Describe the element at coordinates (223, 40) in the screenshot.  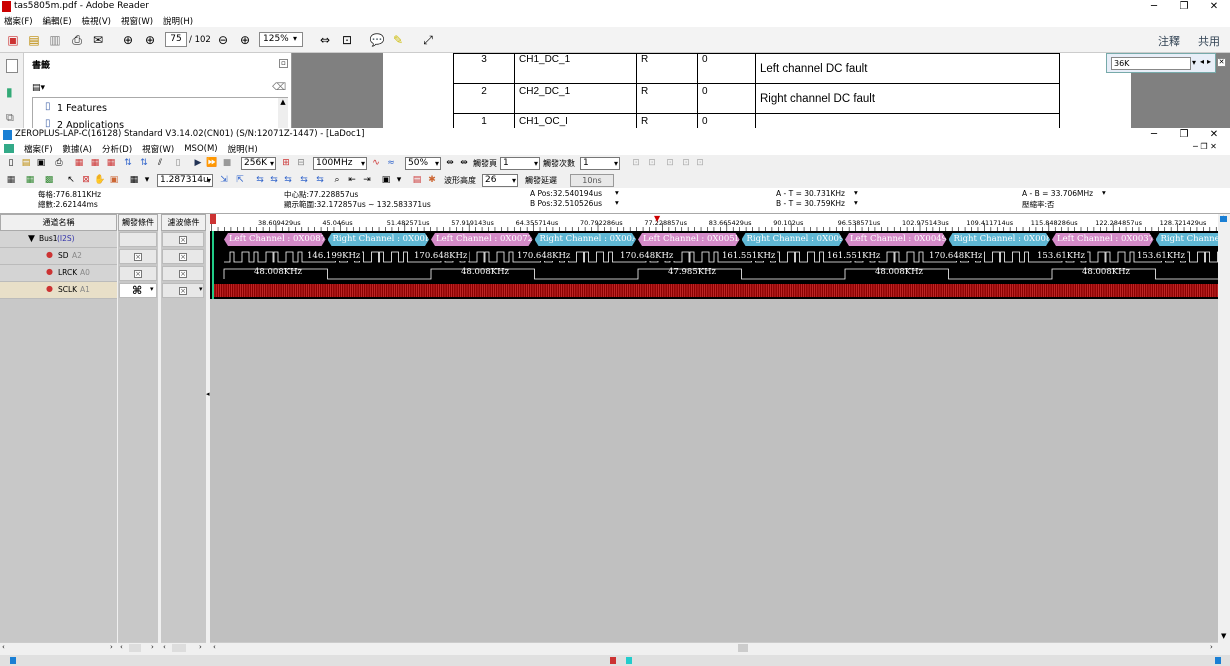
I see `zoom-out-icon: ⊖` at that location.